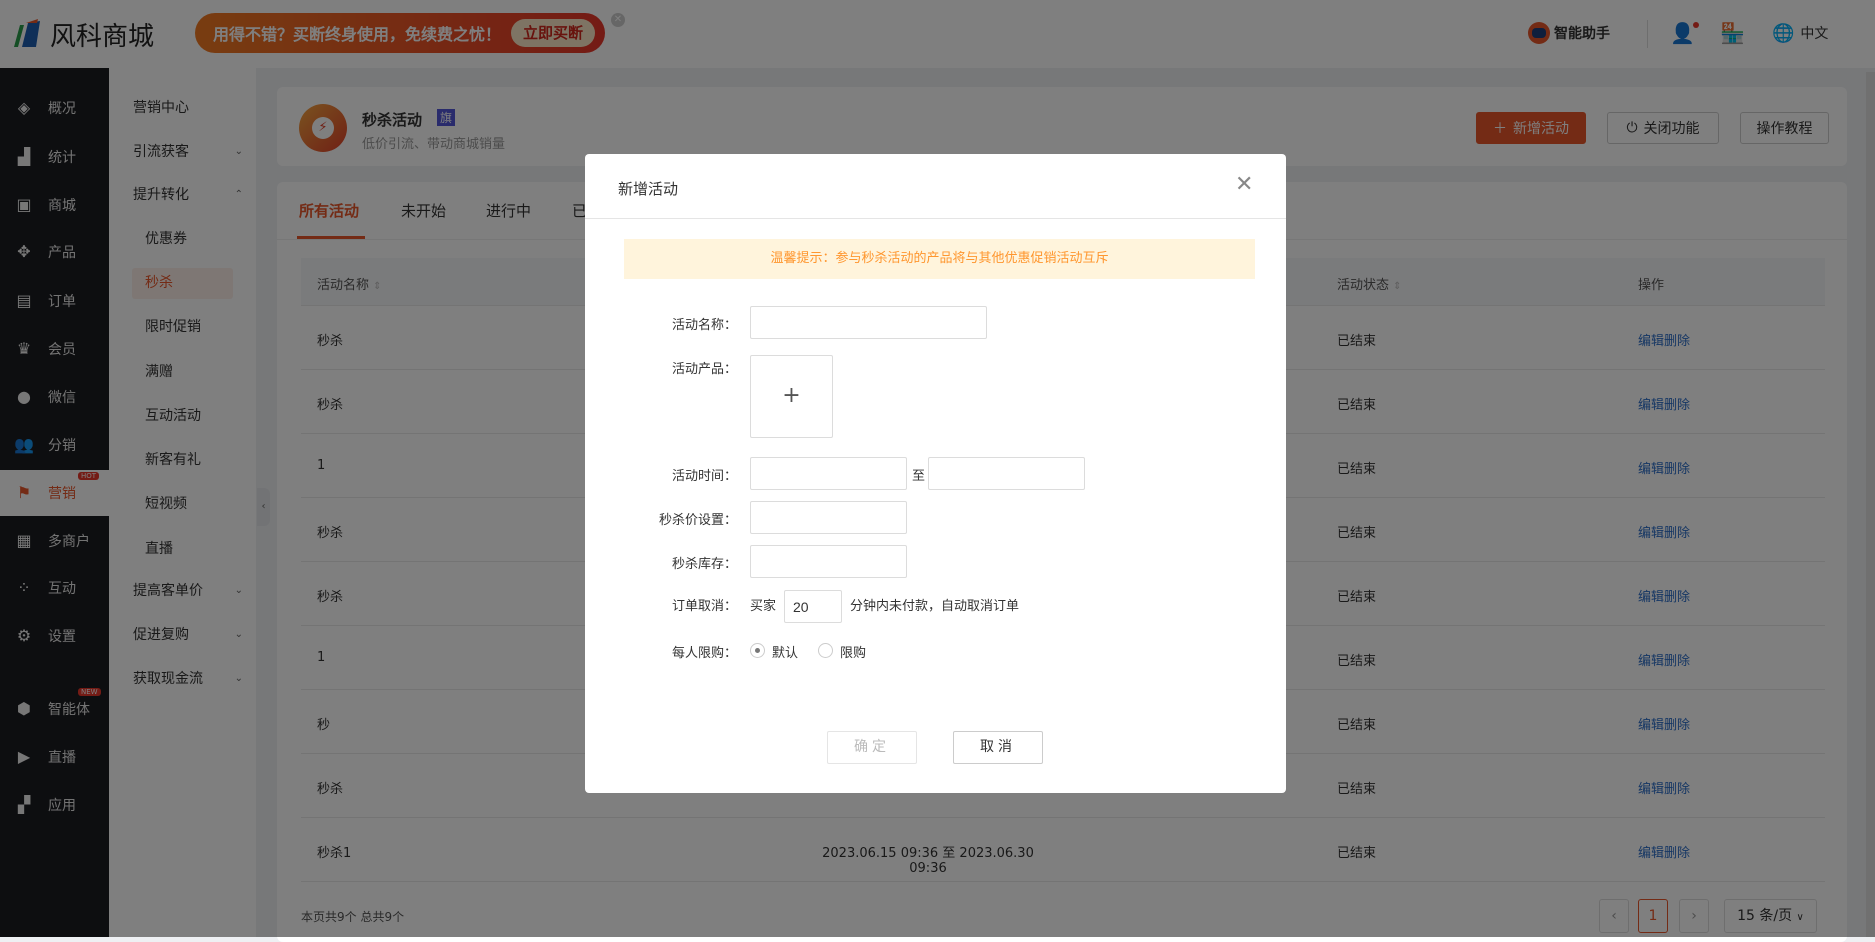 The width and height of the screenshot is (1875, 942). Describe the element at coordinates (872, 747) in the screenshot. I see `confirm-button: 确定` at that location.